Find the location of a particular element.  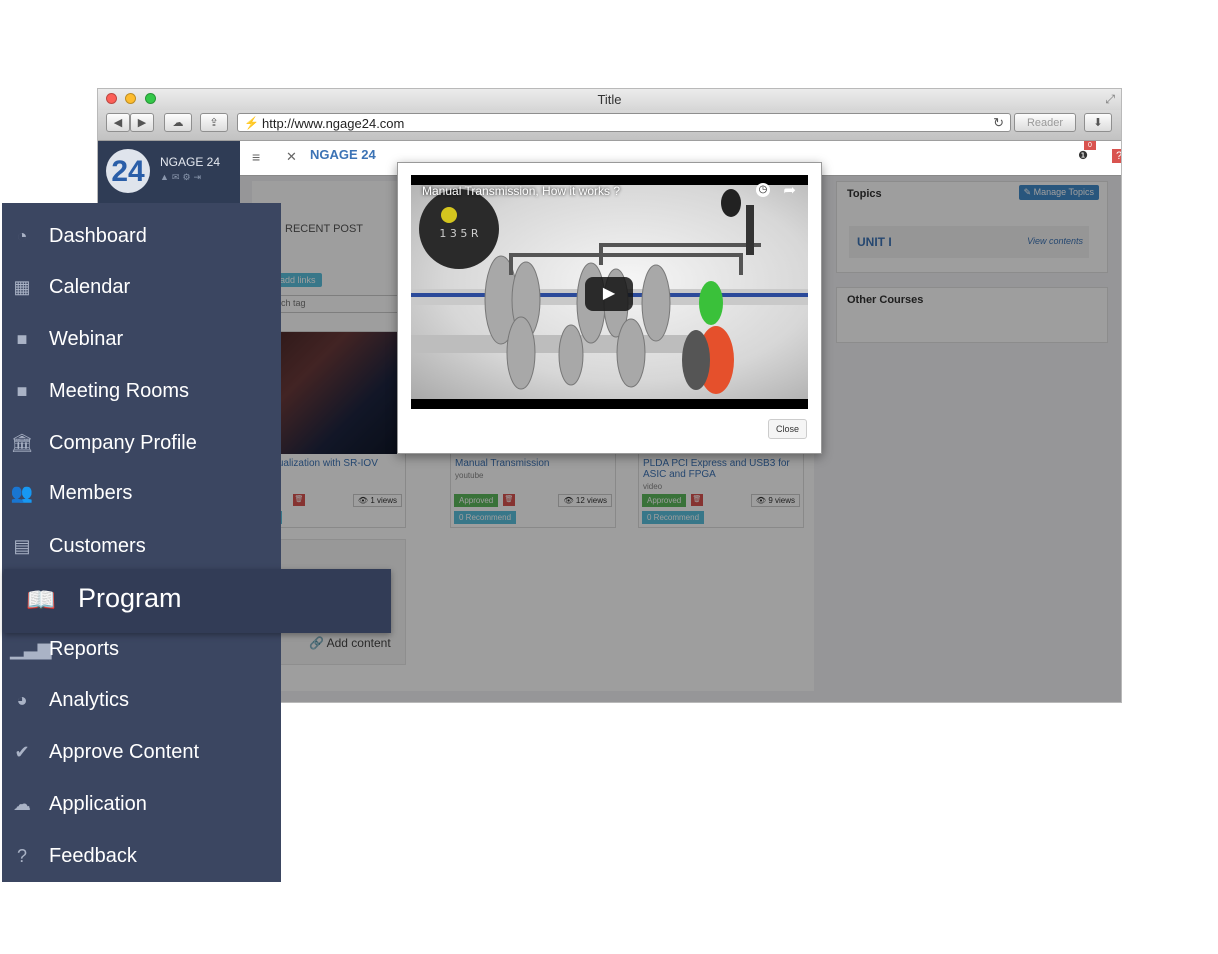

menu-item-reports: ▁▃▆ Reports is located at coordinates (141, 649).